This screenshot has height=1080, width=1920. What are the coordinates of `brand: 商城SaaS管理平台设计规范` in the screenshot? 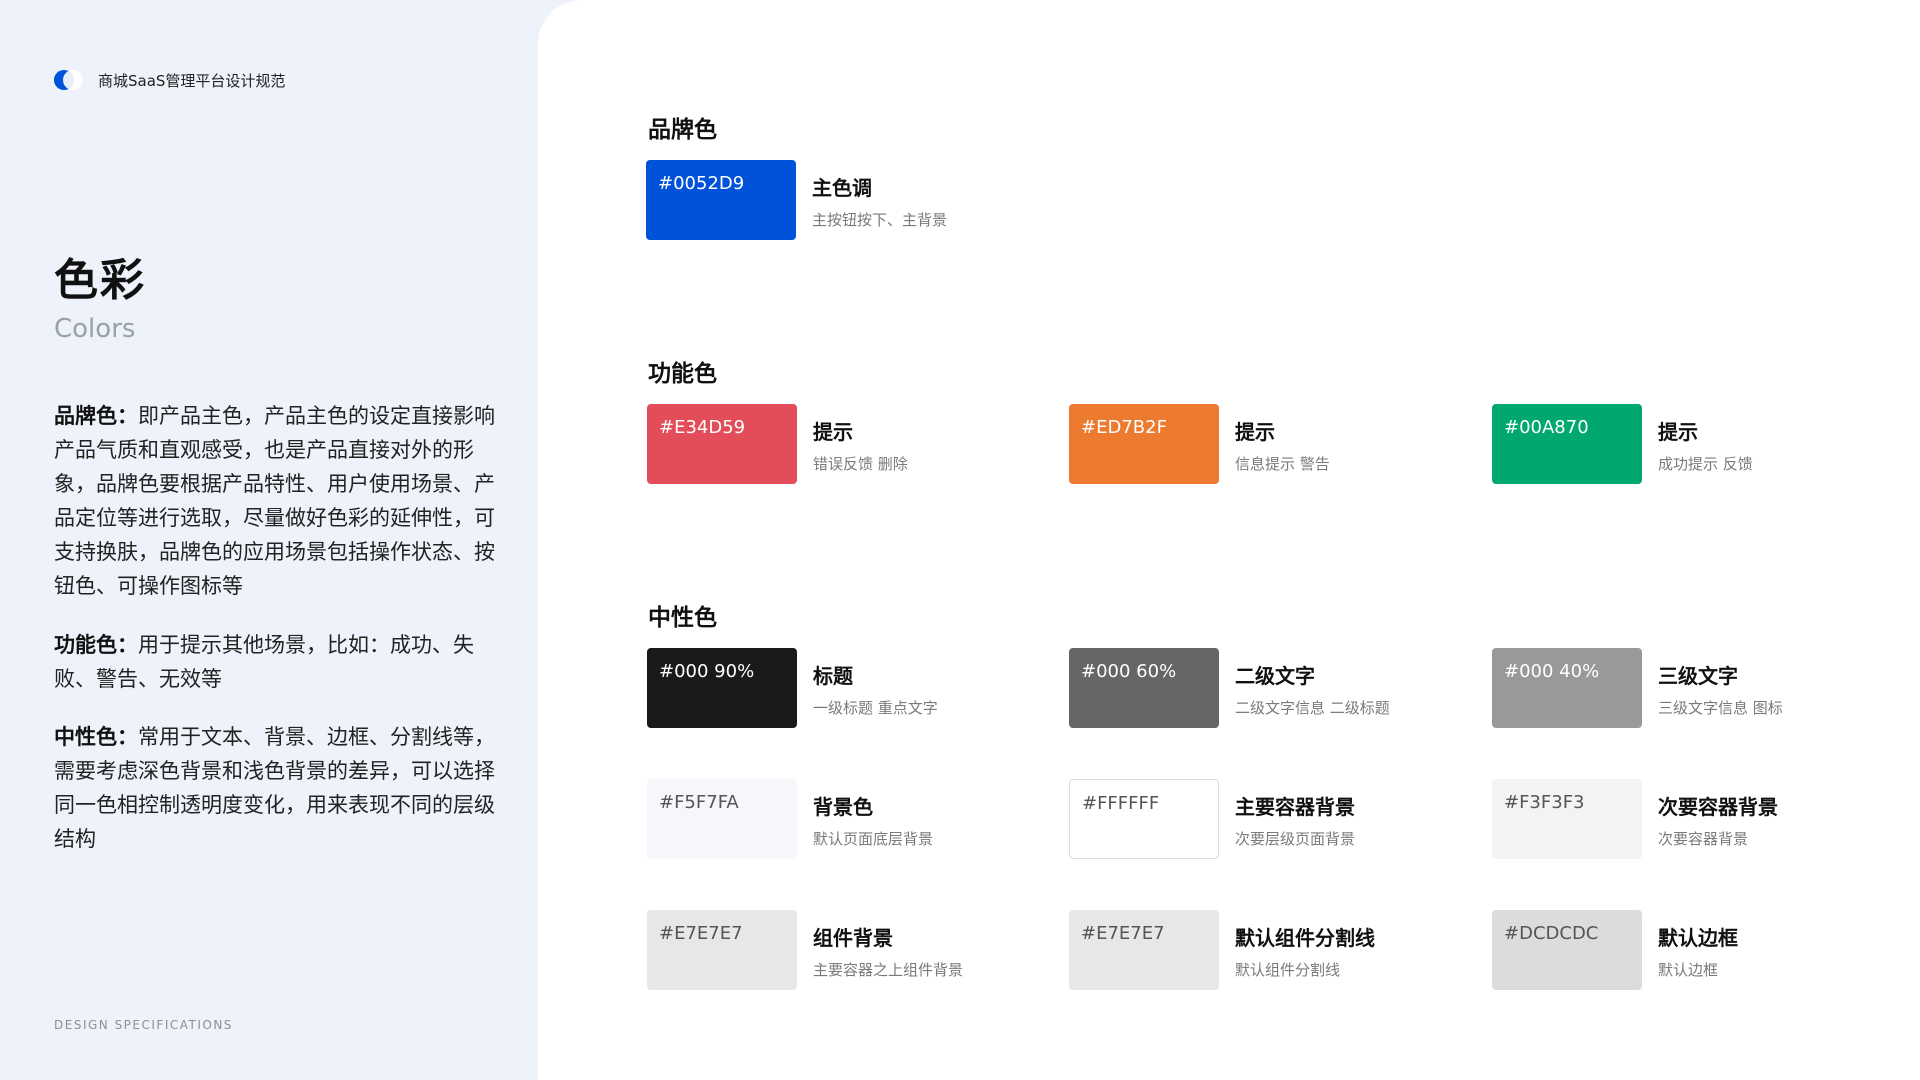 It's located at (169, 80).